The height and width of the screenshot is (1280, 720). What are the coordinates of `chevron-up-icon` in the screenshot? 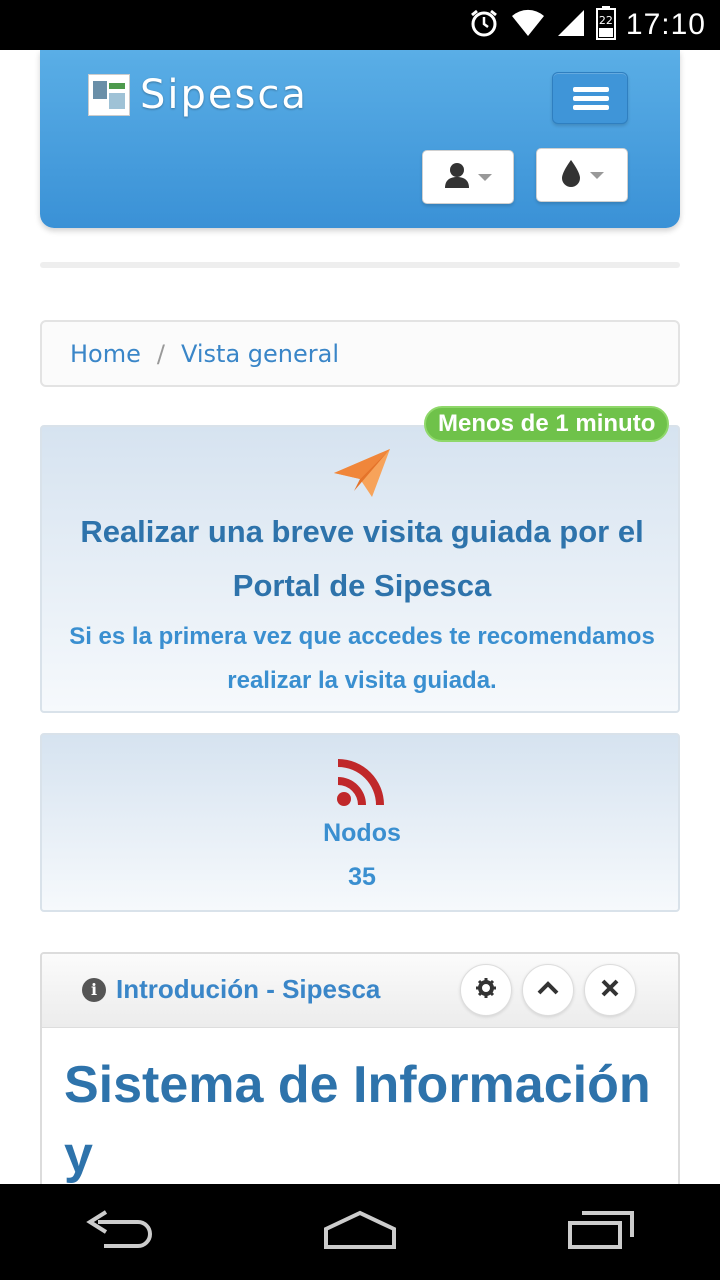 It's located at (548, 990).